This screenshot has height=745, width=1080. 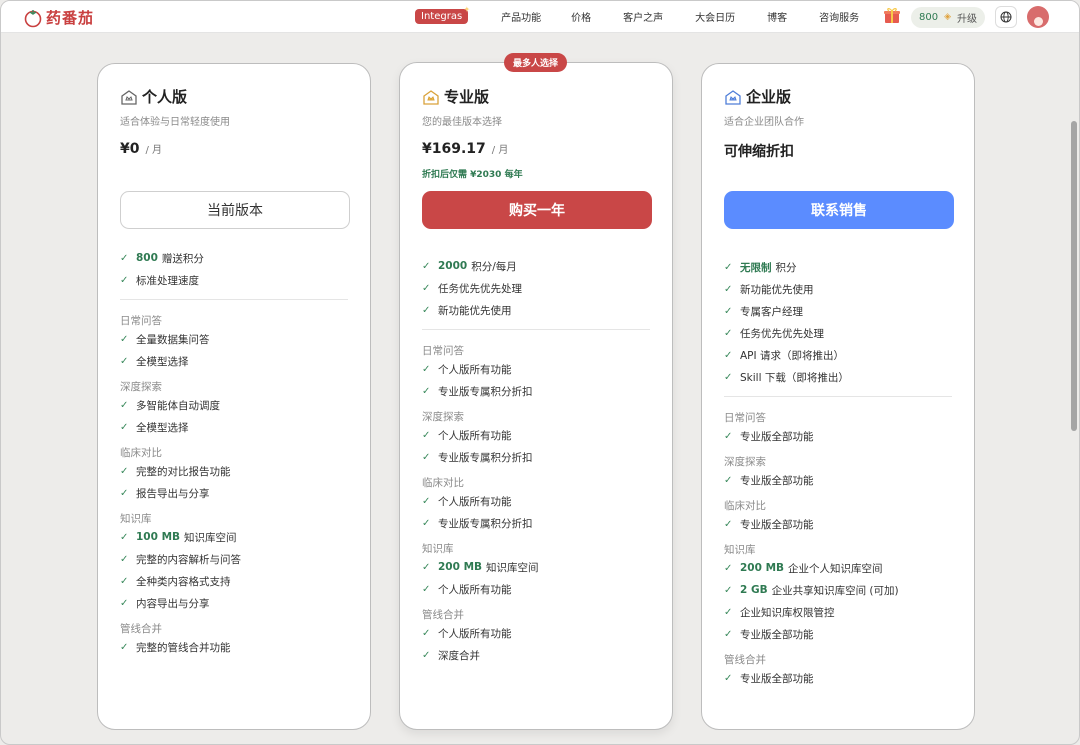 I want to click on upgrade-link: 升级, so click(x=967, y=17).